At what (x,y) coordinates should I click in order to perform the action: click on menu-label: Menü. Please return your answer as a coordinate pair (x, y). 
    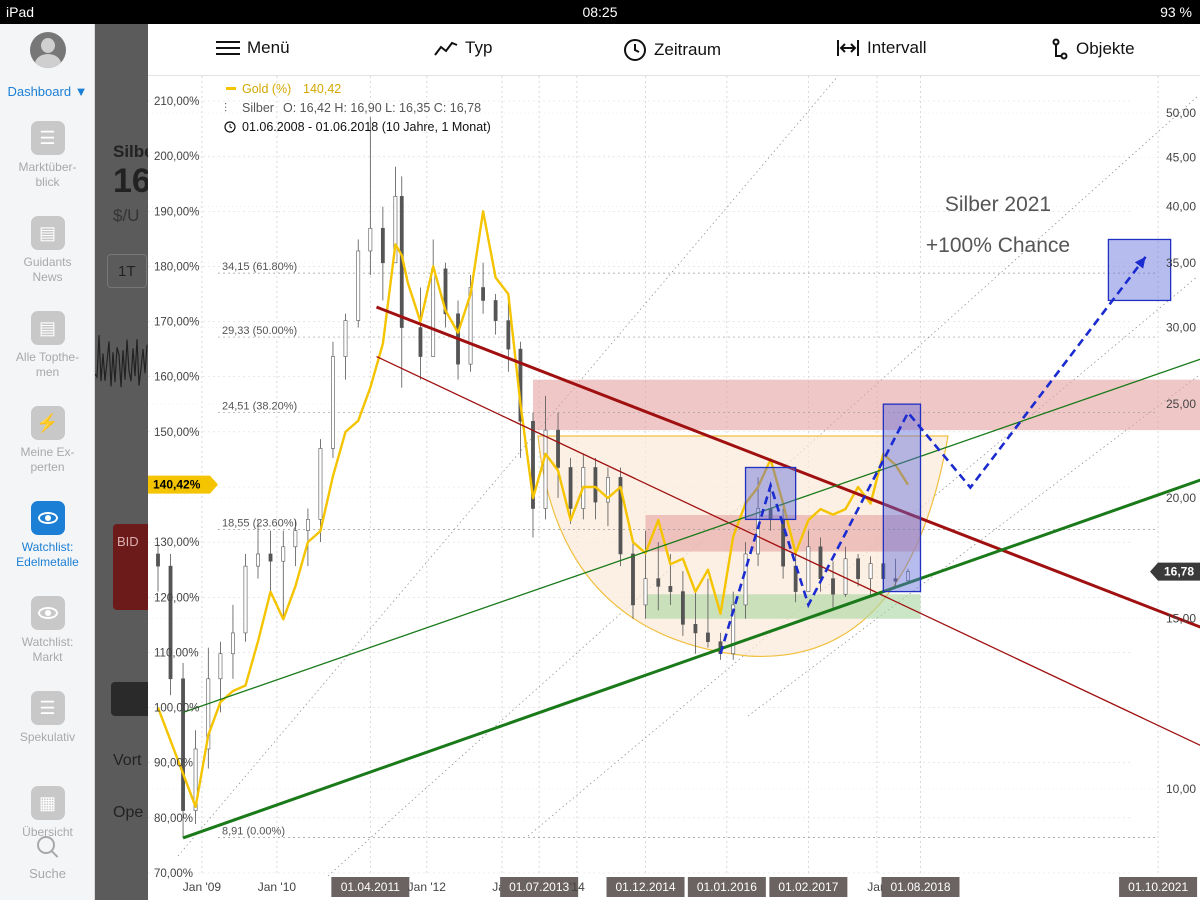
    Looking at the image, I should click on (268, 47).